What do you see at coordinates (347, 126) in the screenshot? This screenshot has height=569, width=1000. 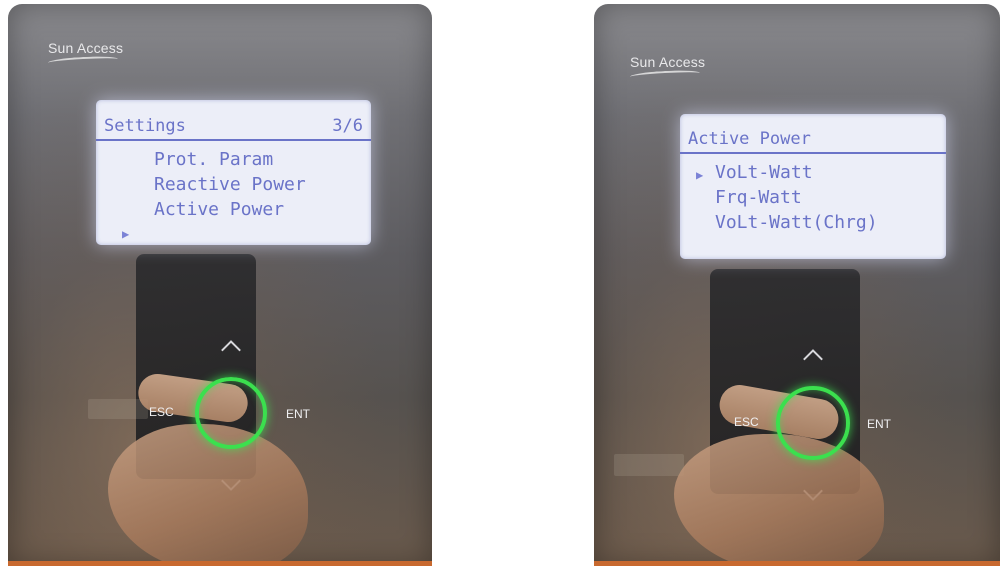 I see `lcd-page-indicator: 3/6` at bounding box center [347, 126].